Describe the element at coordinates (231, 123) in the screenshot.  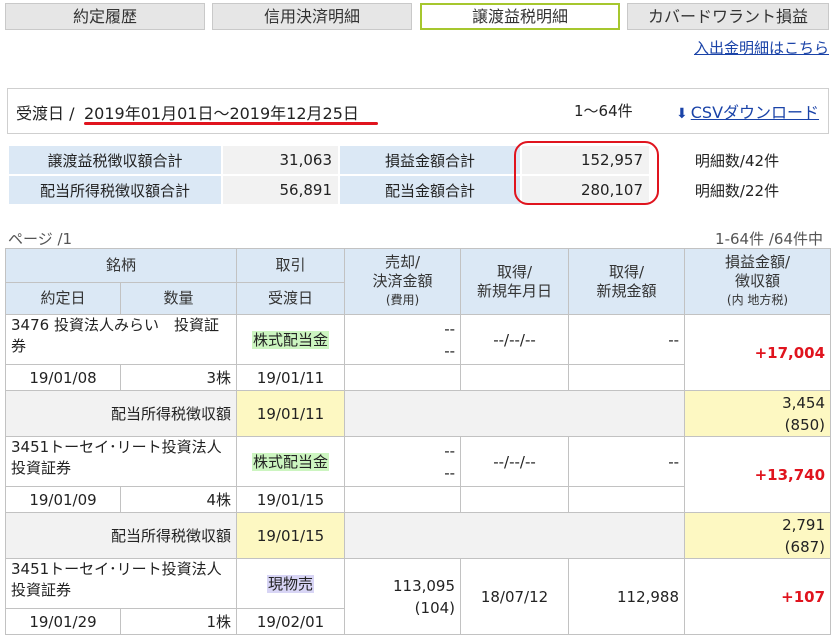
I see `red-underline-annotation` at that location.